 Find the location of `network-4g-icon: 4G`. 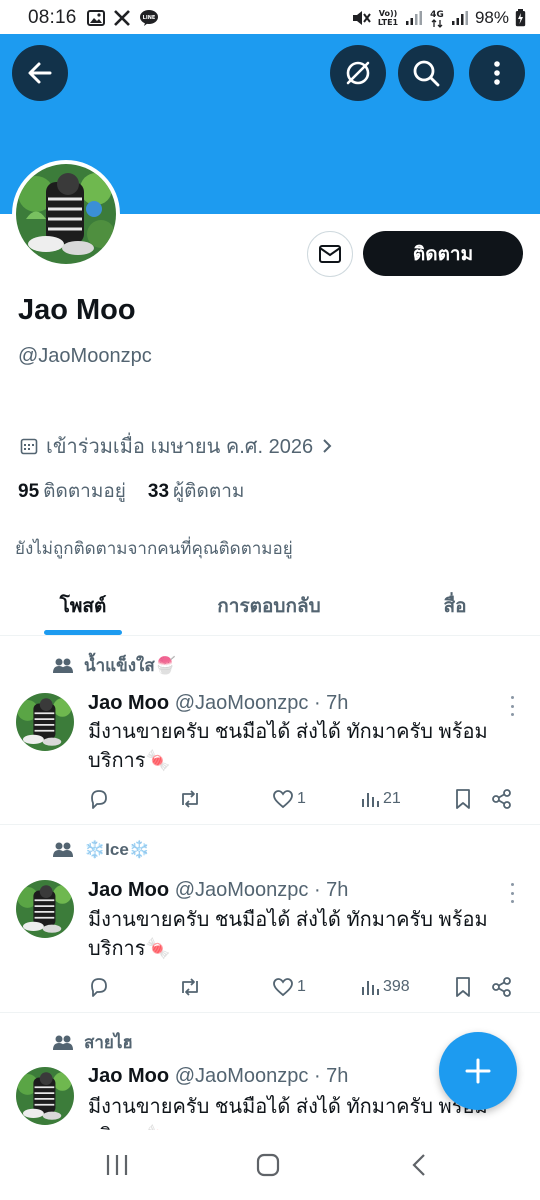

network-4g-icon: 4G is located at coordinates (437, 18).